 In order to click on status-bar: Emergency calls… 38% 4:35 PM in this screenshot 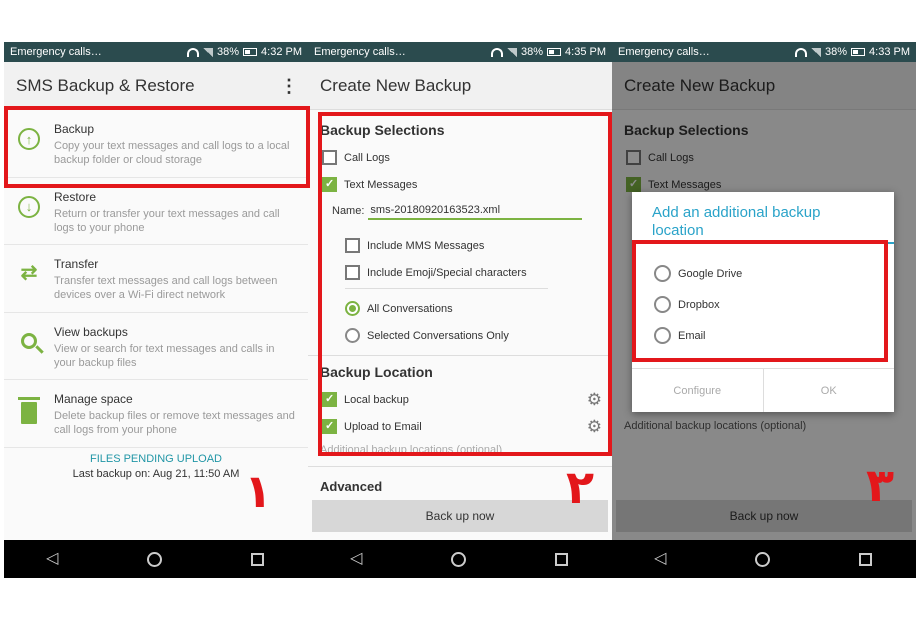, I will do `click(460, 52)`.